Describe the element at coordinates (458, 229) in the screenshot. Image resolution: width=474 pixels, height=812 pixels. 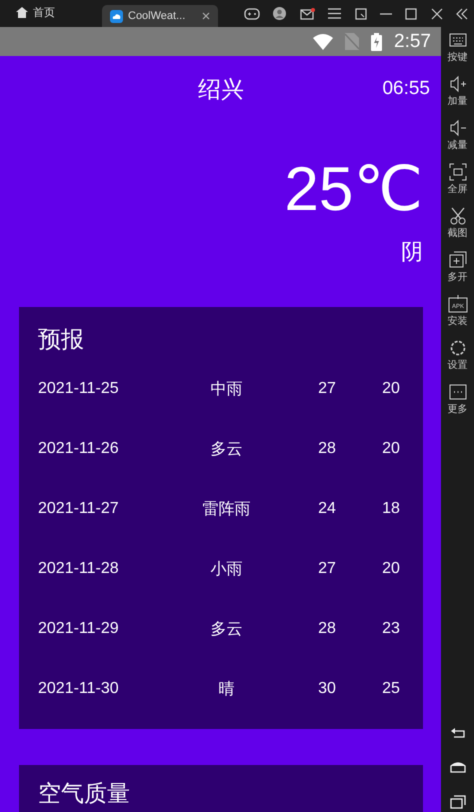
I see `toolbar-button: 截图` at that location.